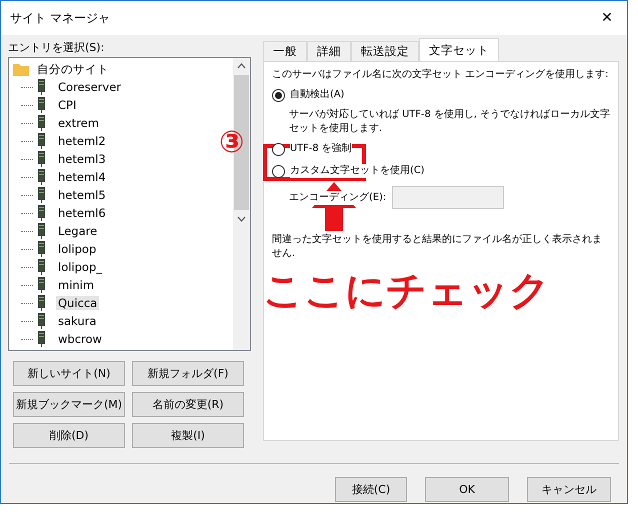 This screenshot has height=512, width=638. I want to click on dialog-button: OK, so click(467, 489).